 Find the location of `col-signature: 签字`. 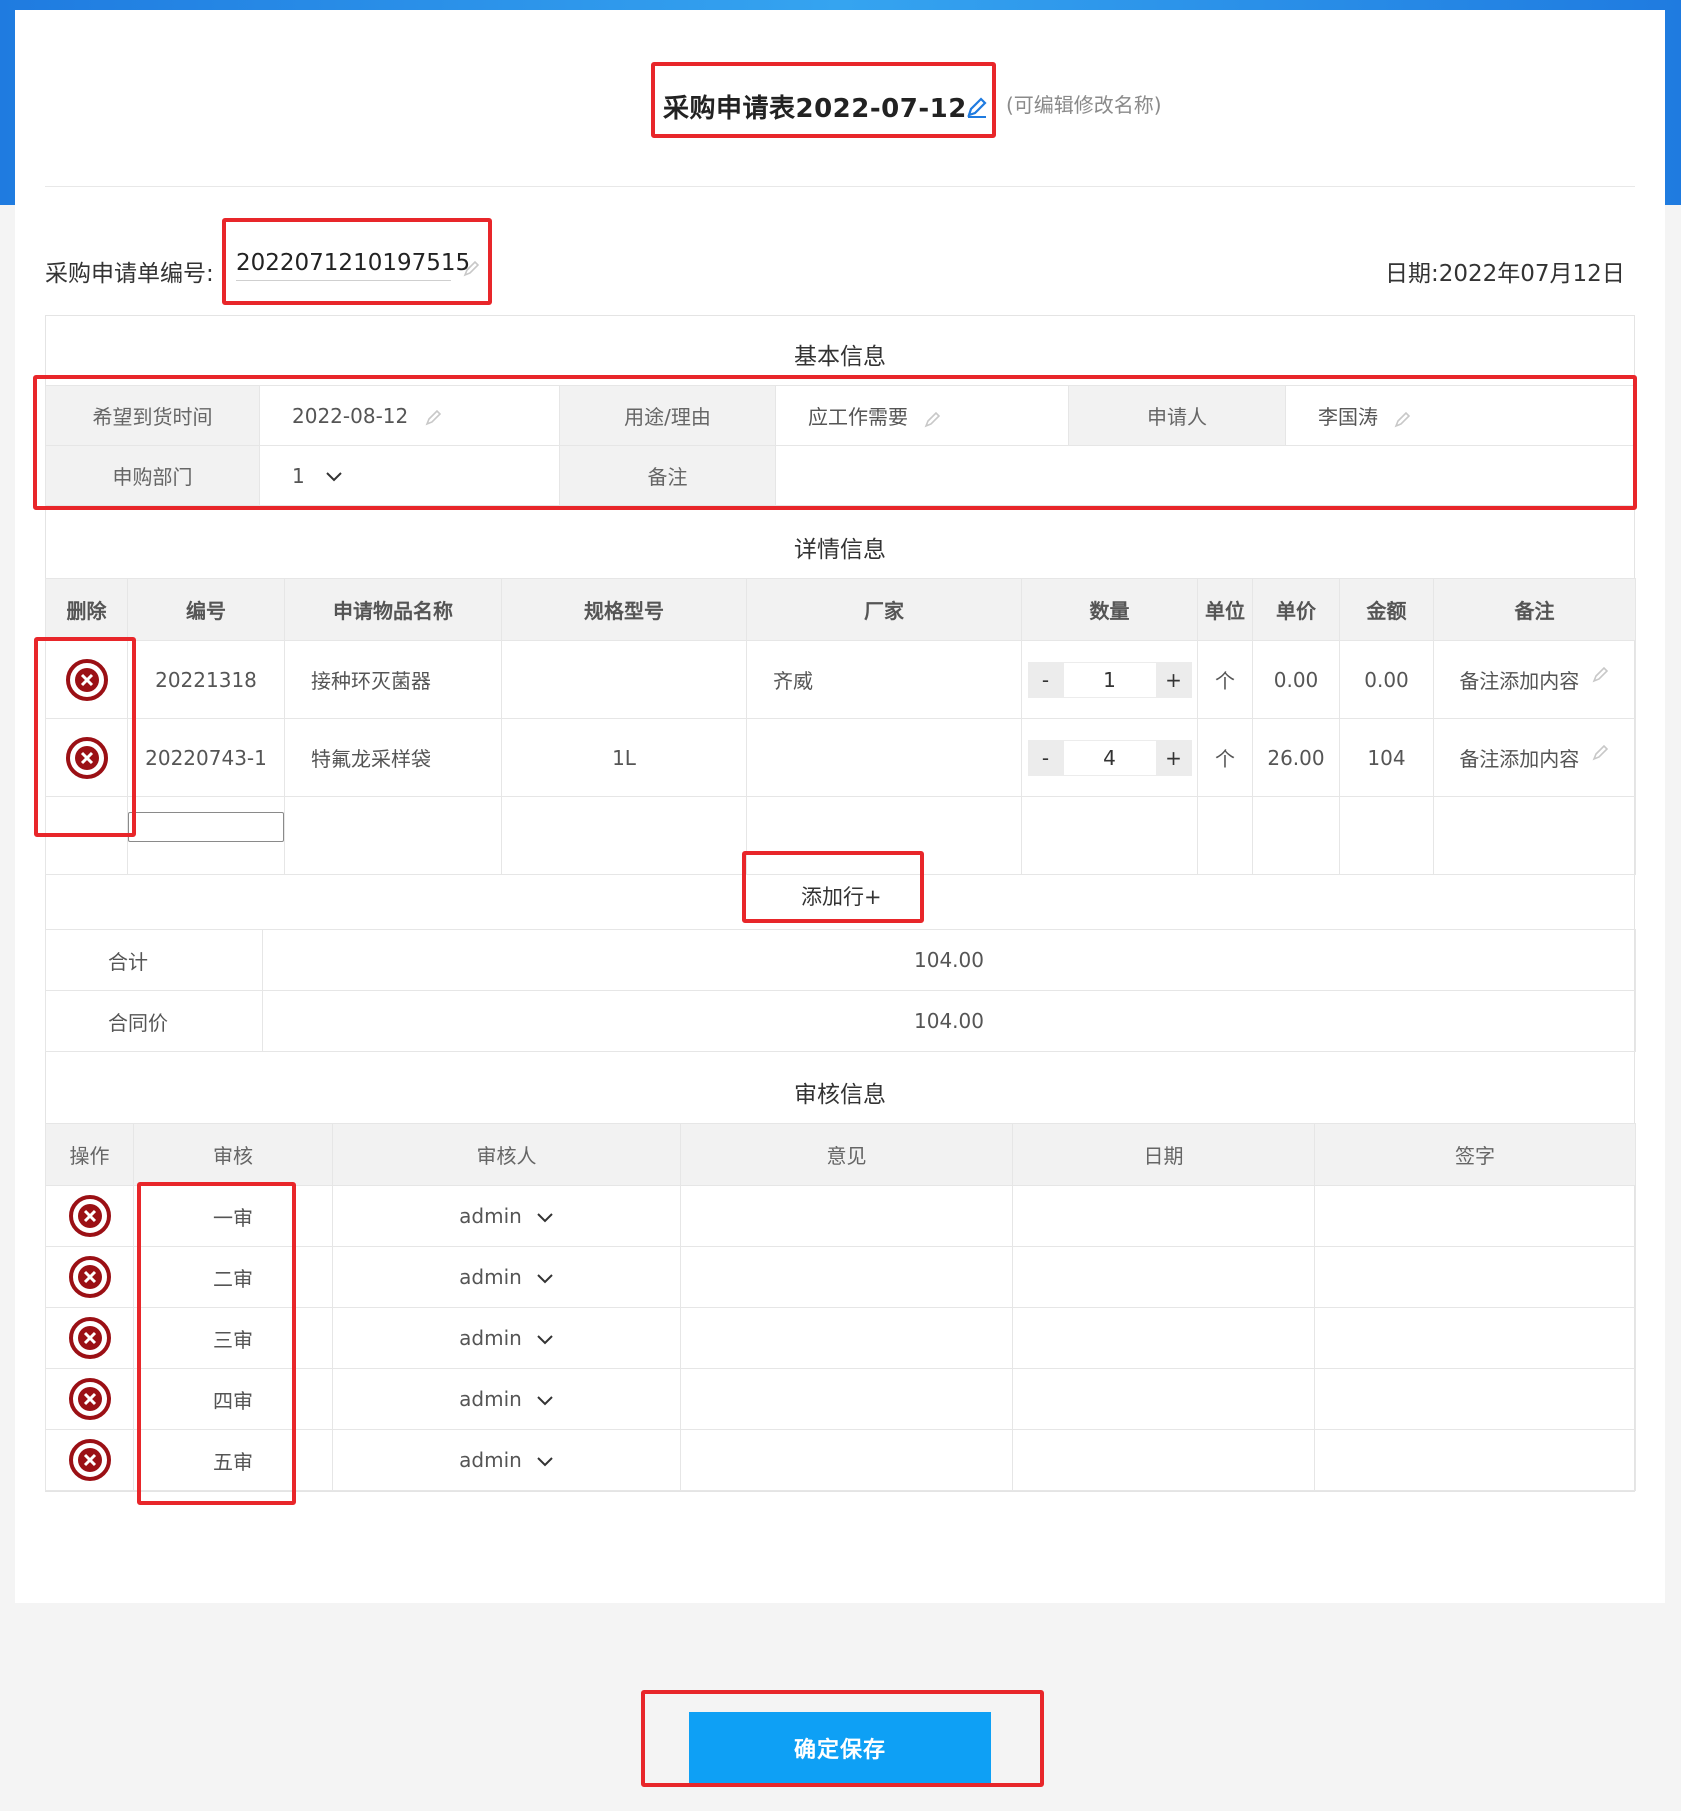

col-signature: 签字 is located at coordinates (1475, 1154).